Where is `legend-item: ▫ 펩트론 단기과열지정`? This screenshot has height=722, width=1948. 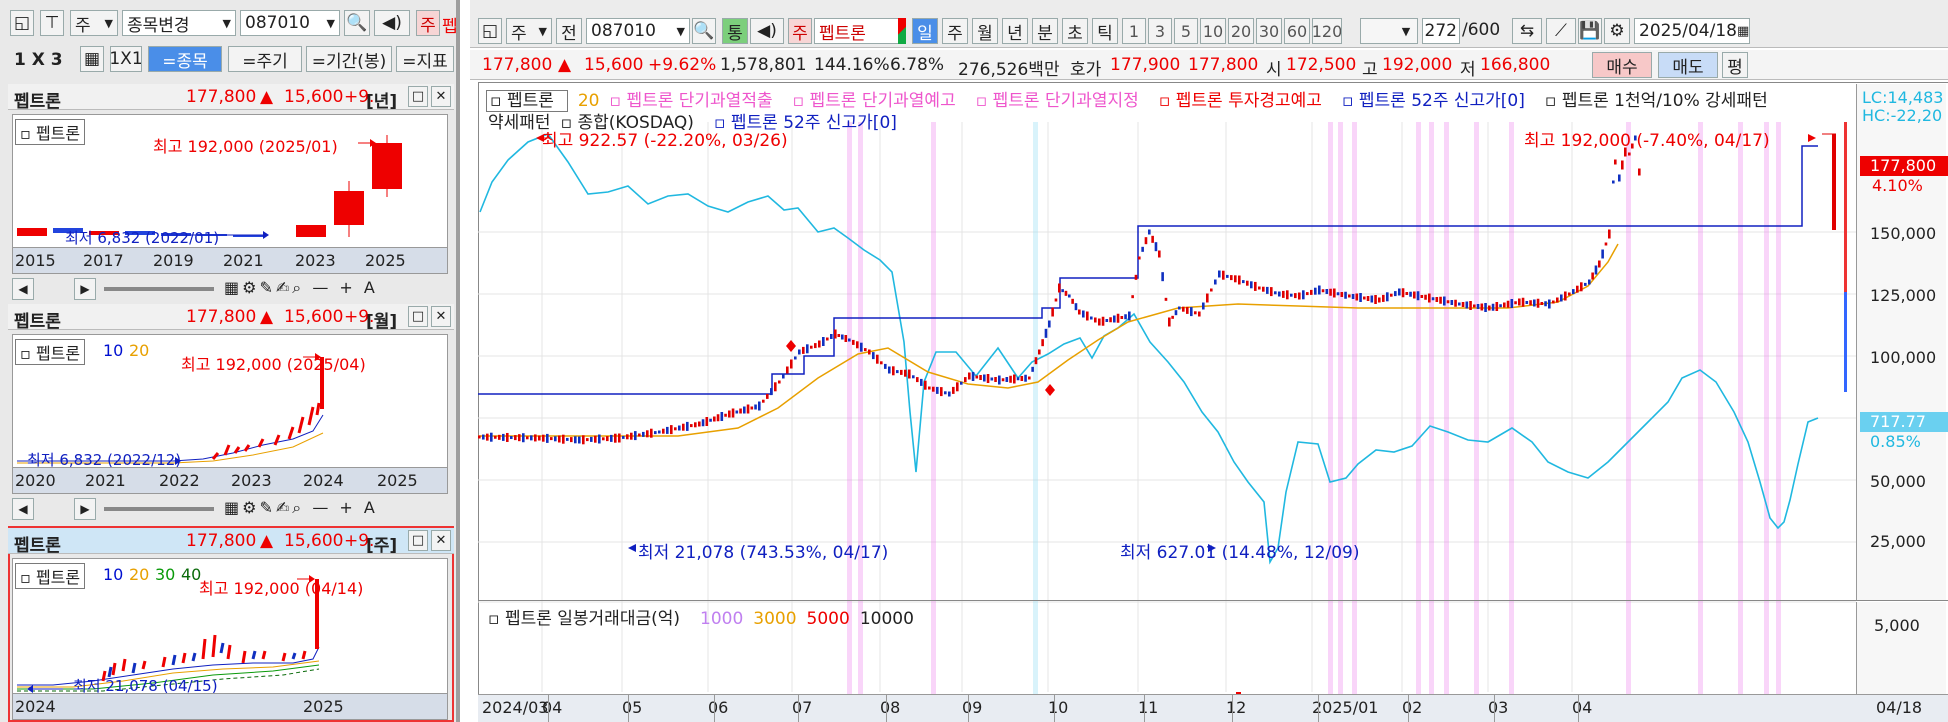
legend-item: ▫ 펩트론 단기과열지정 is located at coordinates (1062, 101).